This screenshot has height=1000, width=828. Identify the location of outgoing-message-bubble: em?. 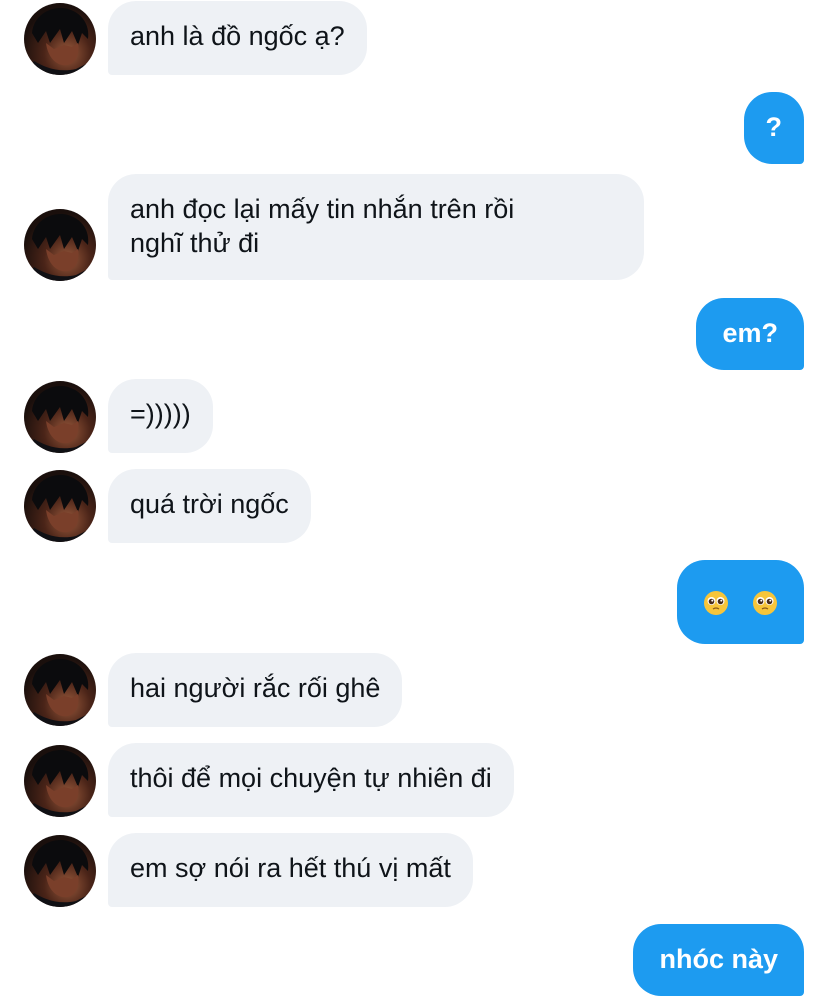
(750, 334).